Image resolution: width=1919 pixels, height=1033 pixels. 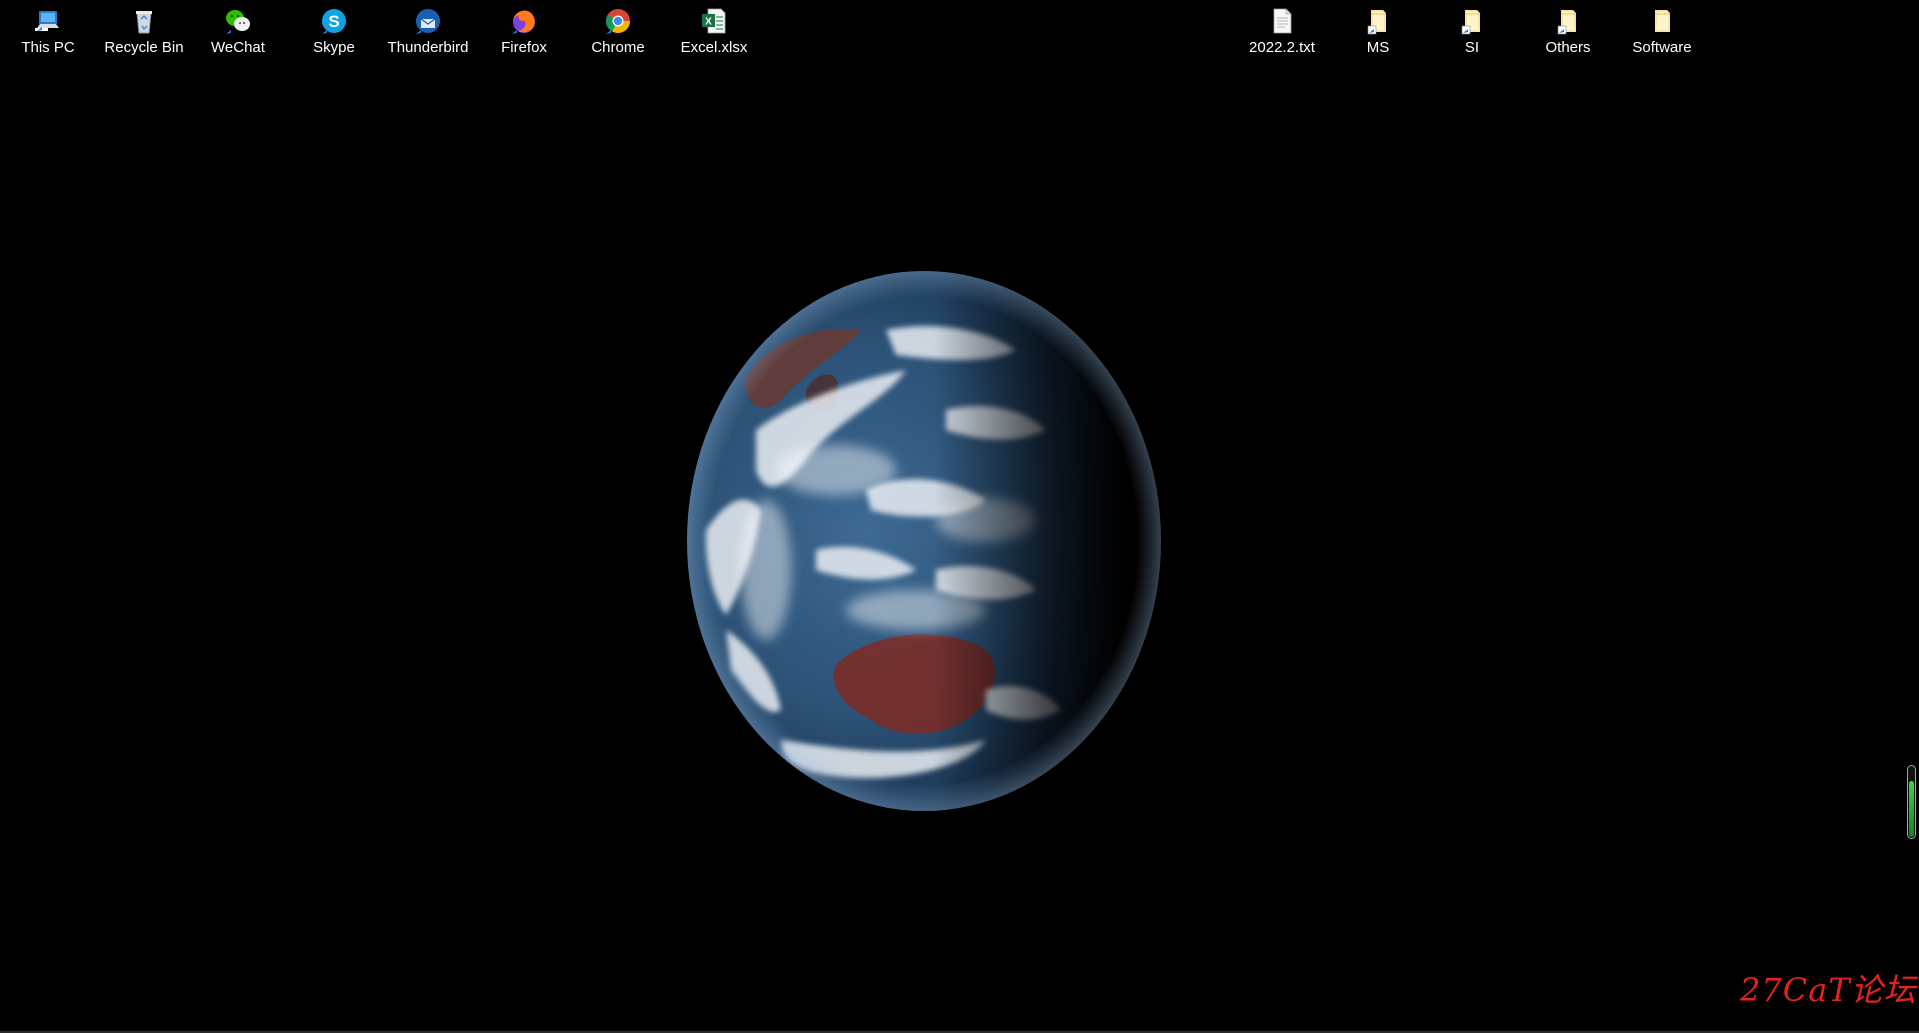 I want to click on desktop-icon-thunderbird: Thunderbird, so click(x=428, y=34).